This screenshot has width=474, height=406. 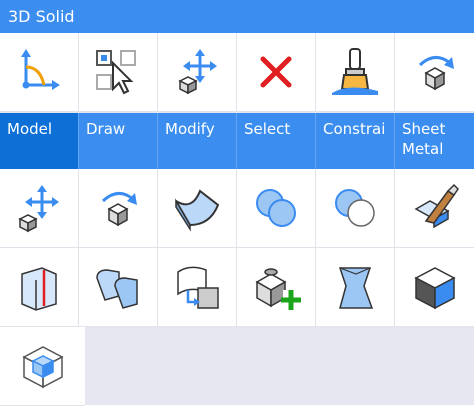 I want to click on select-tool-button, so click(x=118, y=72).